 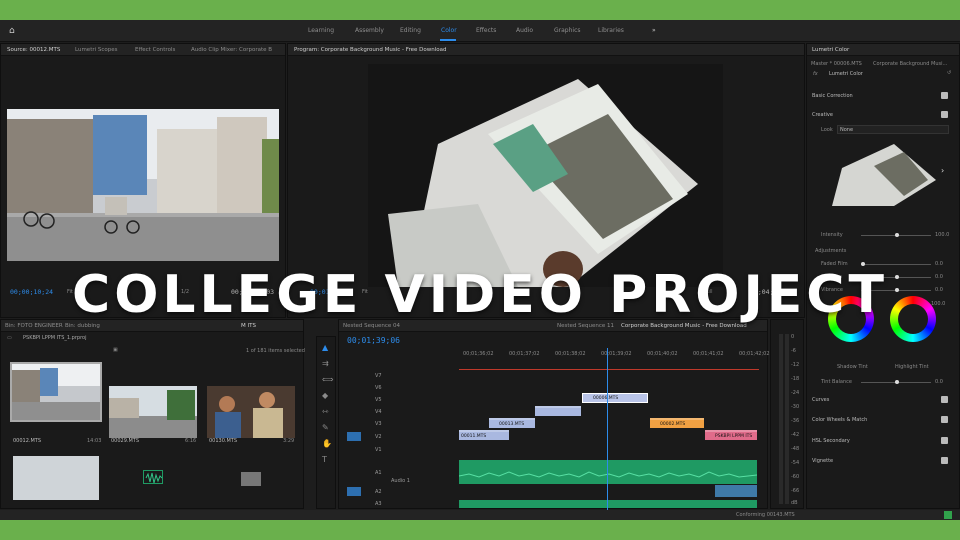 What do you see at coordinates (654, 30) in the screenshot?
I see `more-workspaces-icon: »` at bounding box center [654, 30].